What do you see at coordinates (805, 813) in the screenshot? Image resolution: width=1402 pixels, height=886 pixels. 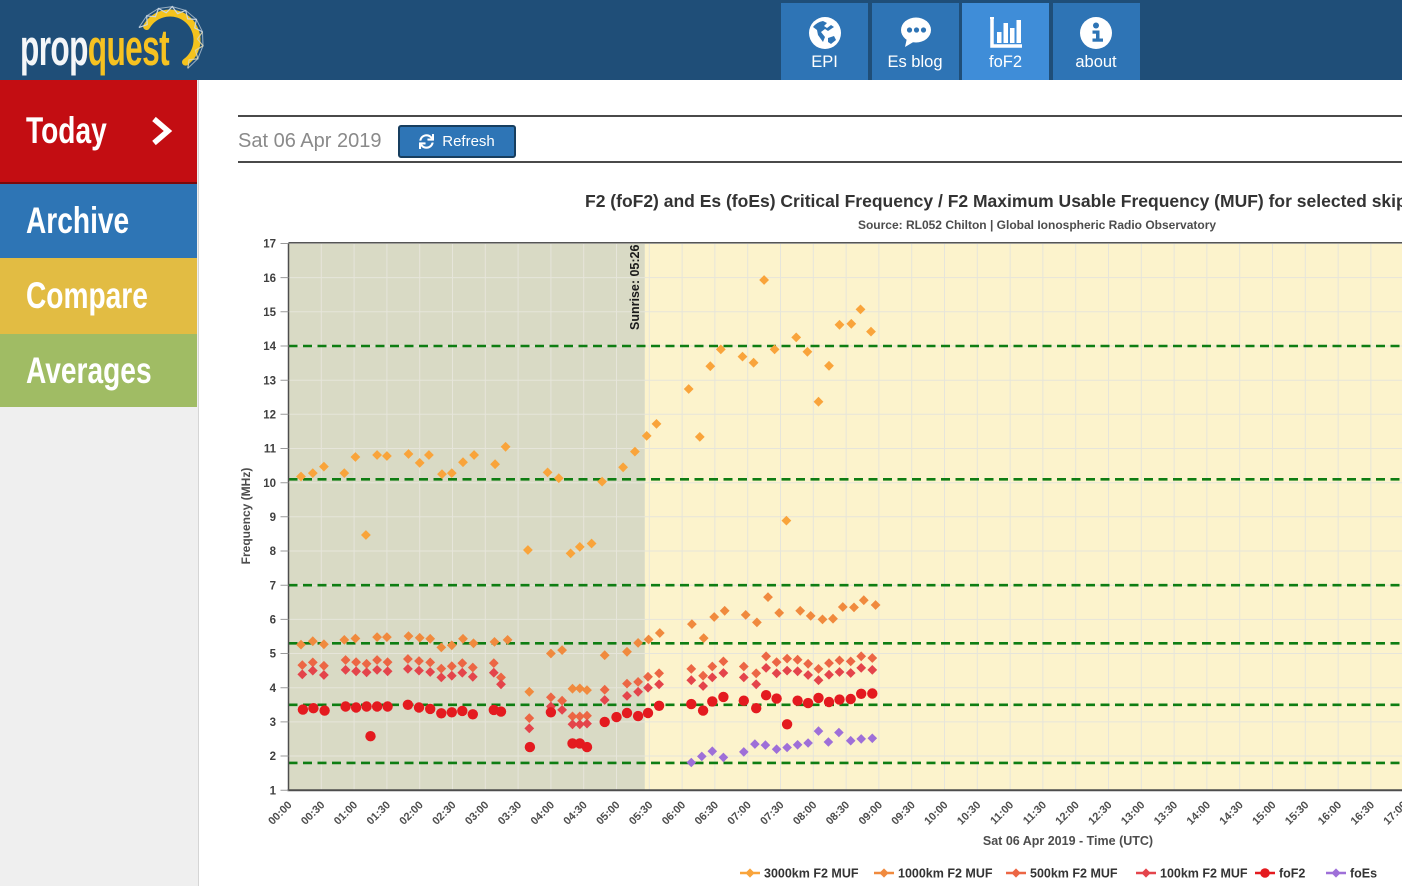 I see `svg-text: 08:00` at bounding box center [805, 813].